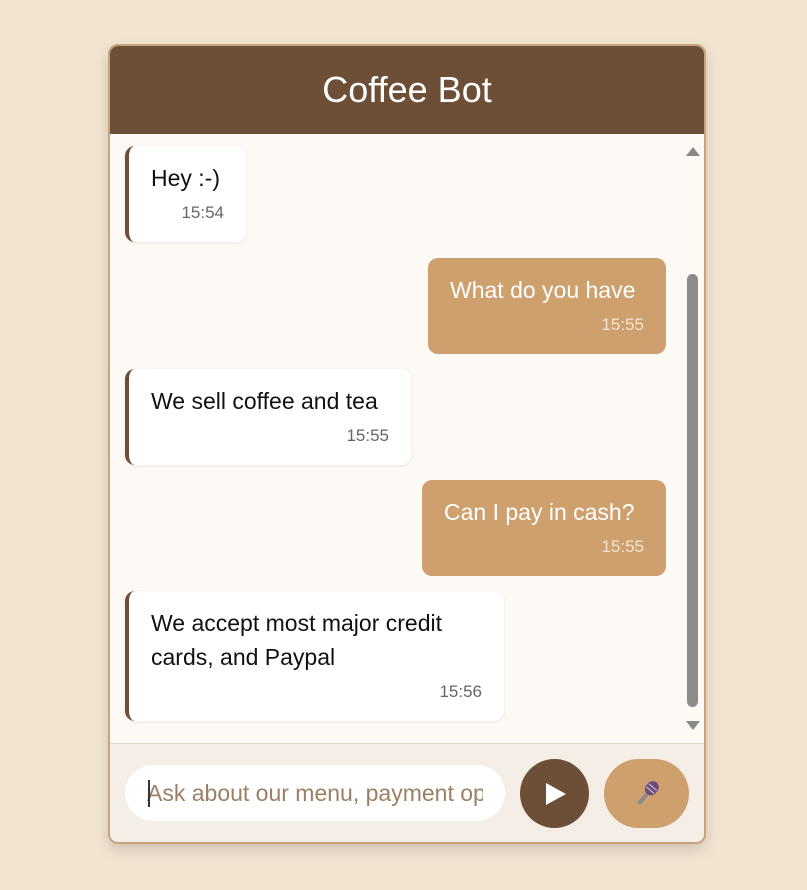 Image resolution: width=807 pixels, height=890 pixels. I want to click on bot-message: Hey :-) 15:54, so click(185, 194).